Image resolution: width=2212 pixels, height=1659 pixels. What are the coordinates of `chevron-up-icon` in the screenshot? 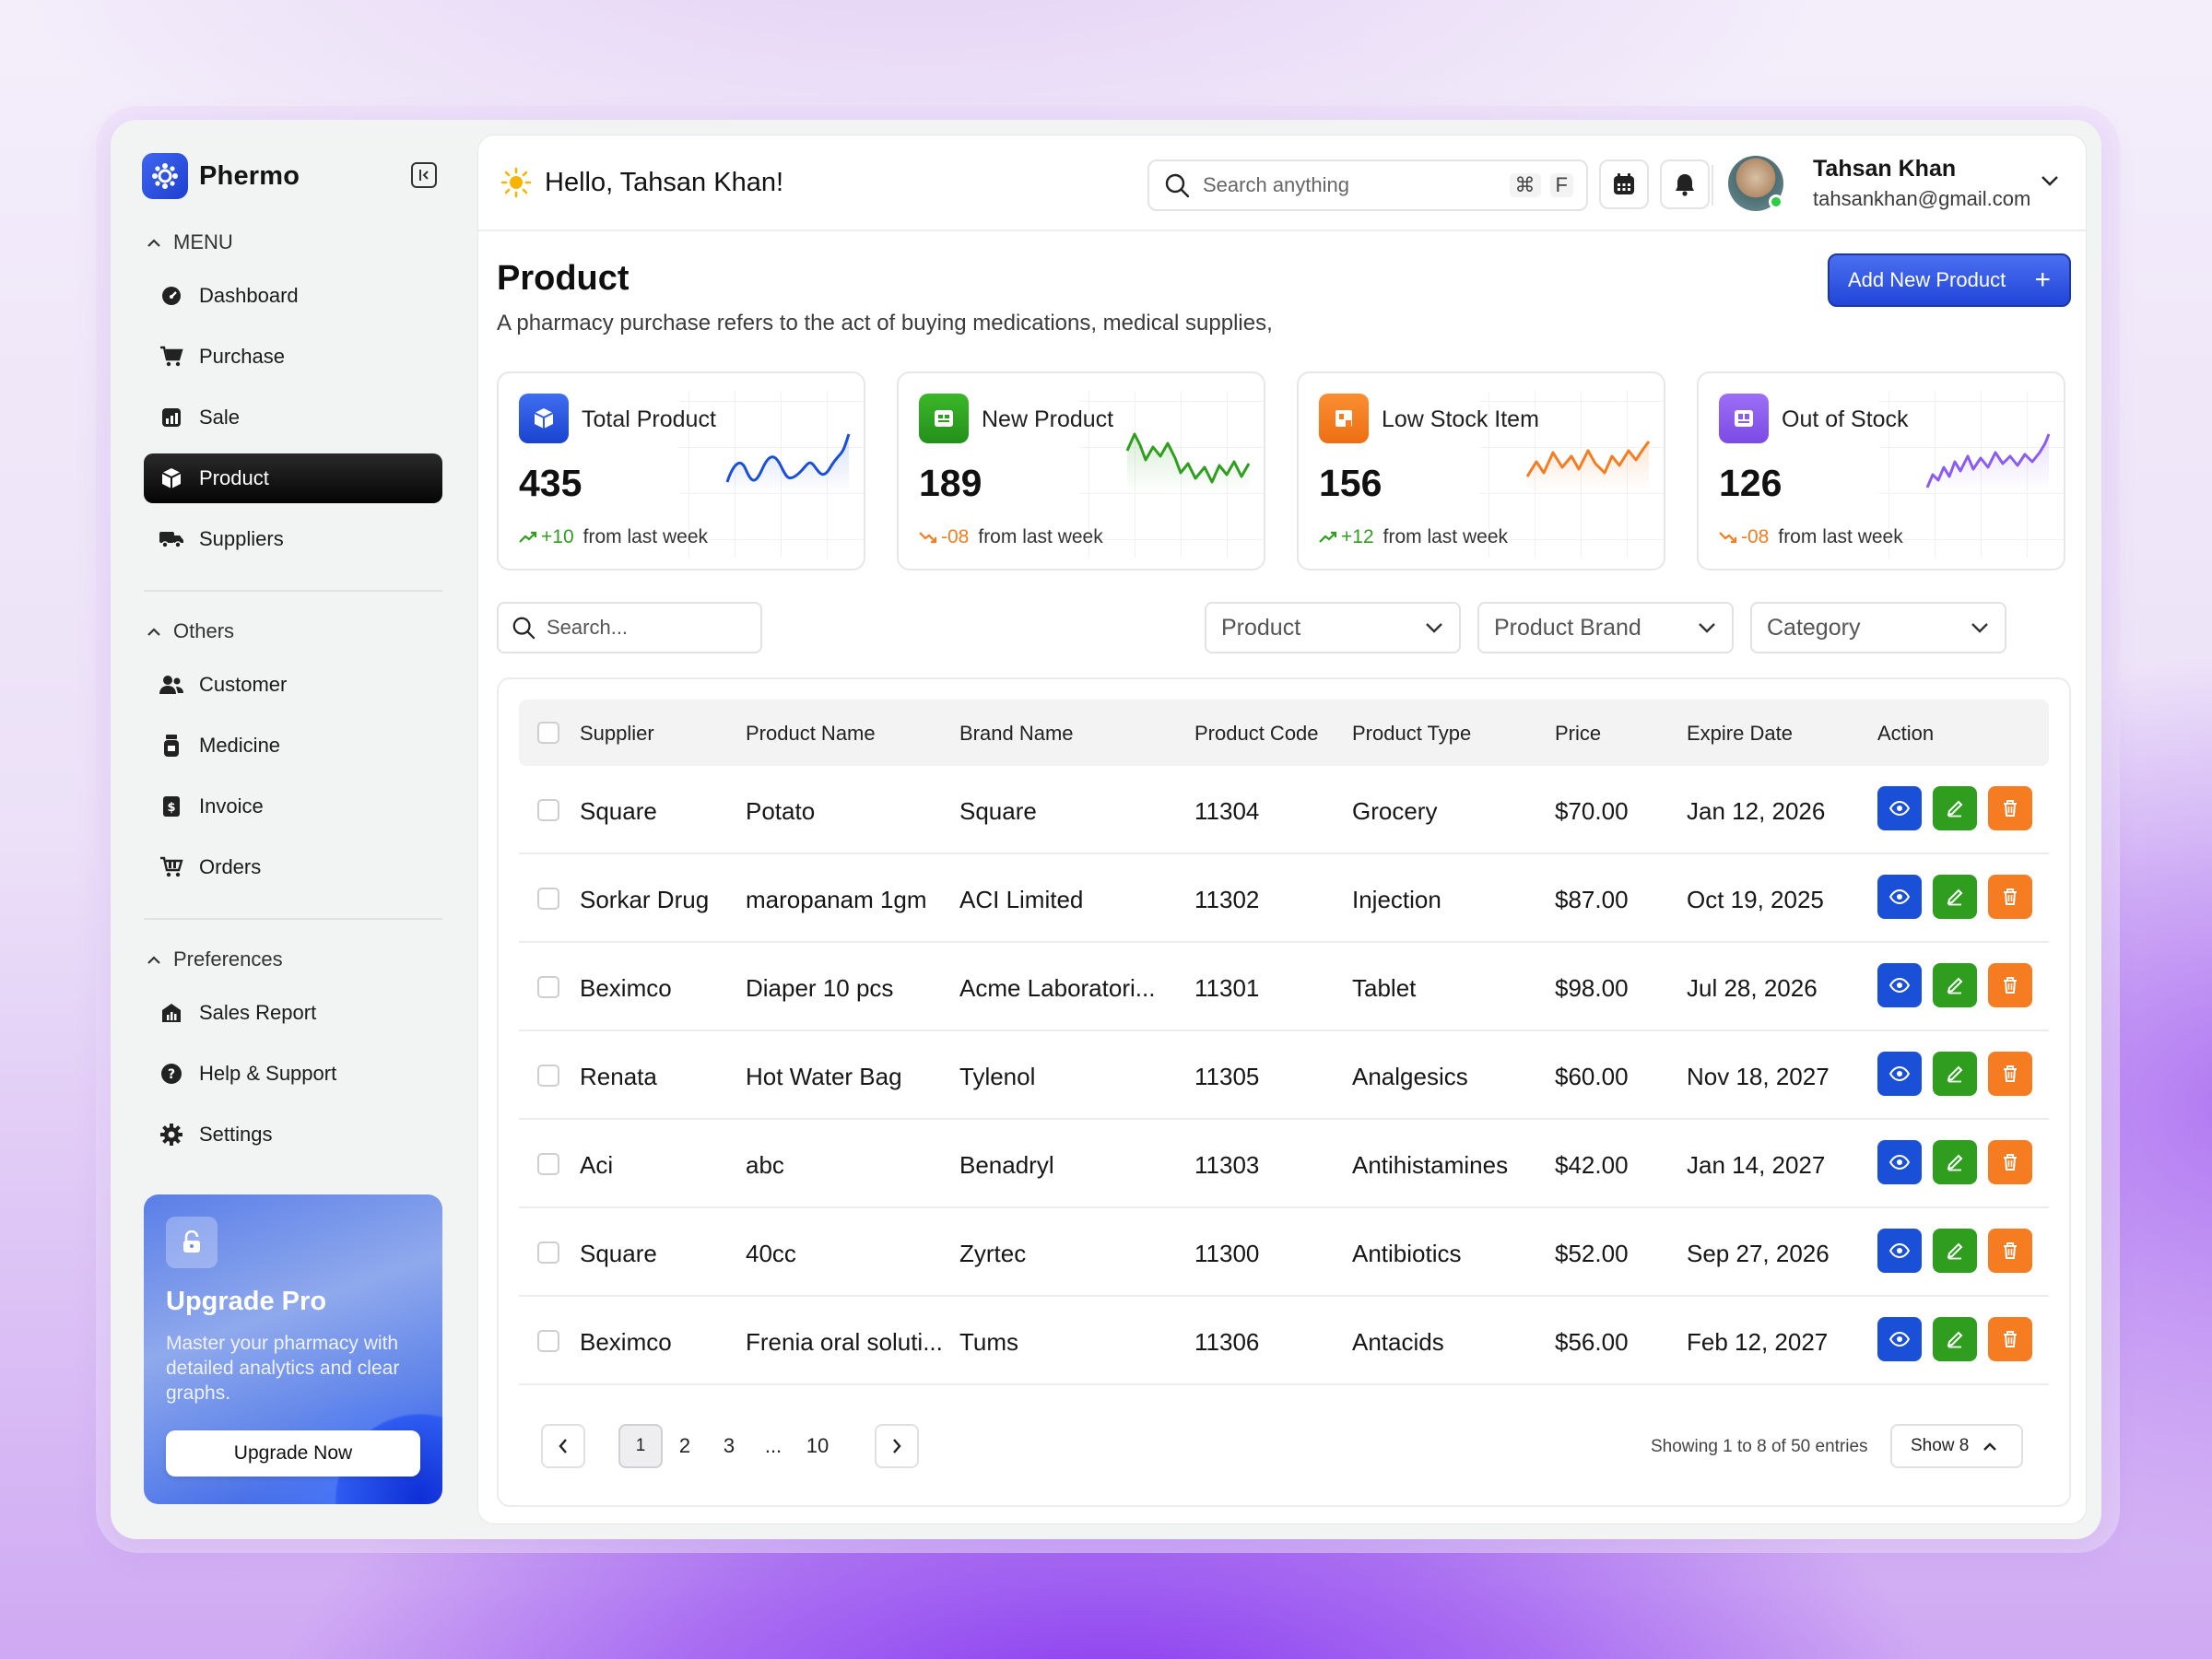 It's located at (153, 960).